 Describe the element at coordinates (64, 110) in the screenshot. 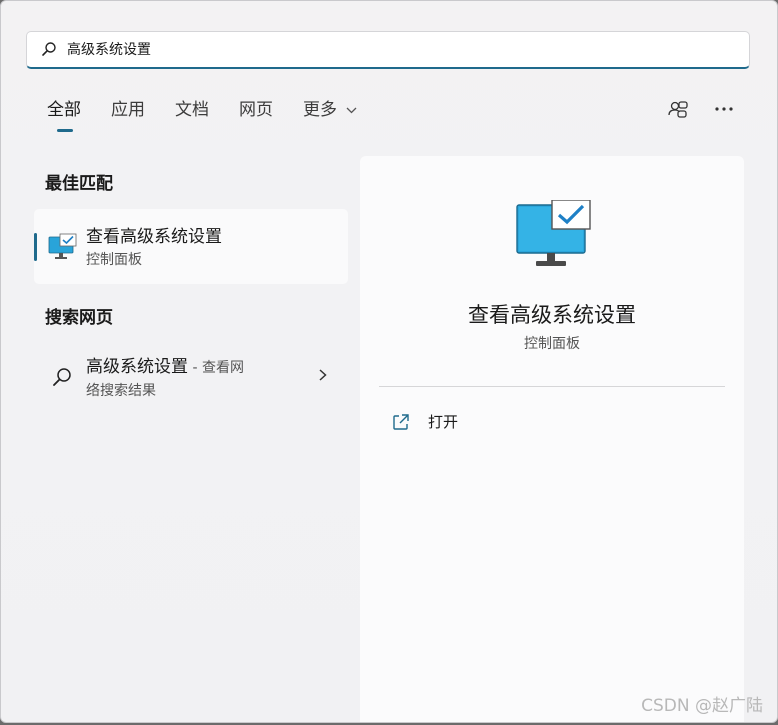

I see `tab-label: 全部` at that location.